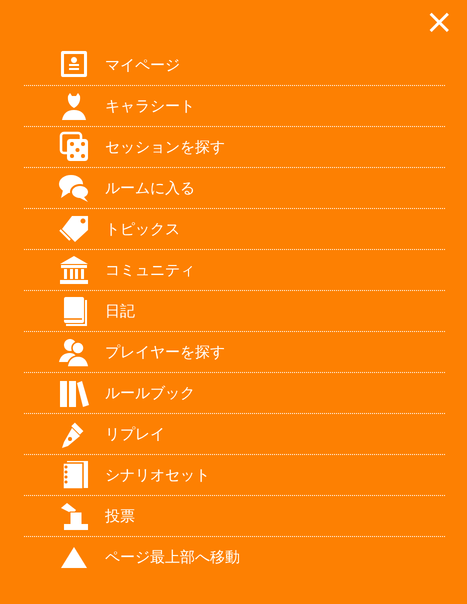  I want to click on dice-icon, so click(74, 147).